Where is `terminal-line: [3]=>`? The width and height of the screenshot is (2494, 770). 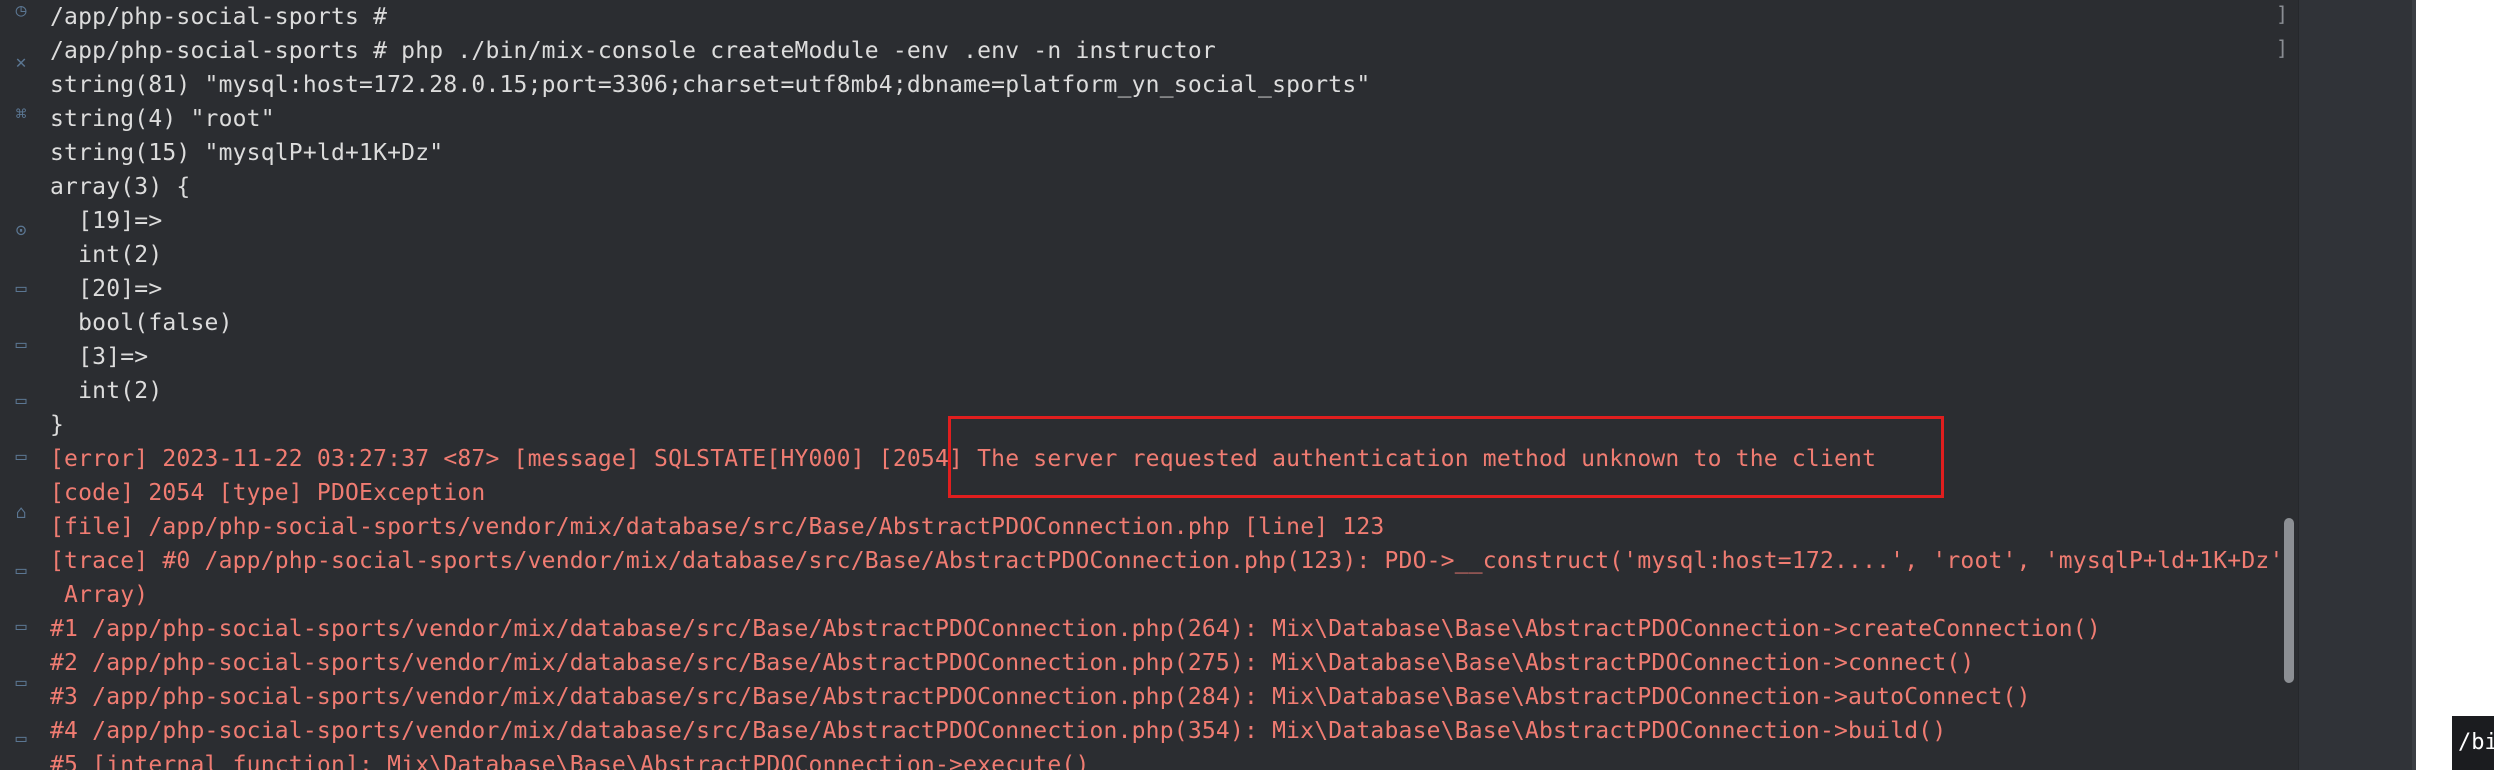
terminal-line: [3]=> is located at coordinates (99, 357).